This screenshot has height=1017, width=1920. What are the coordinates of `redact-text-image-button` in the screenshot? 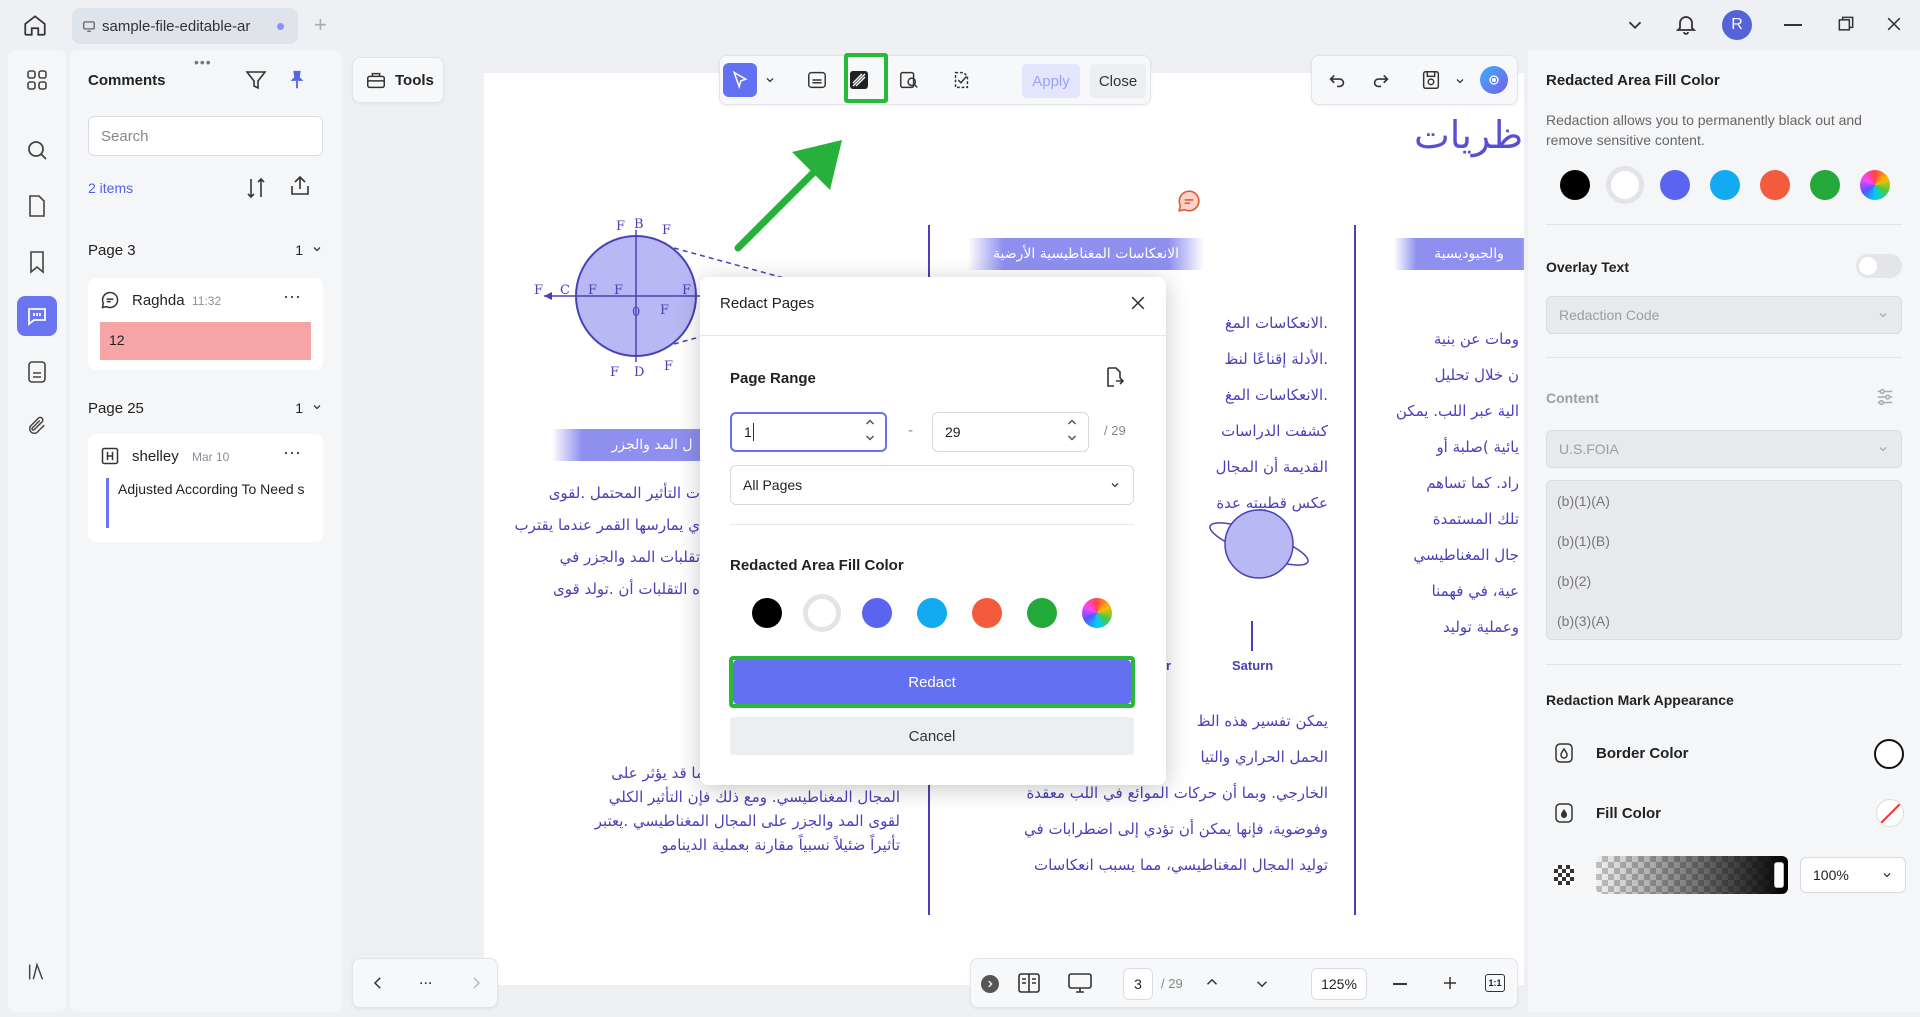 It's located at (817, 80).